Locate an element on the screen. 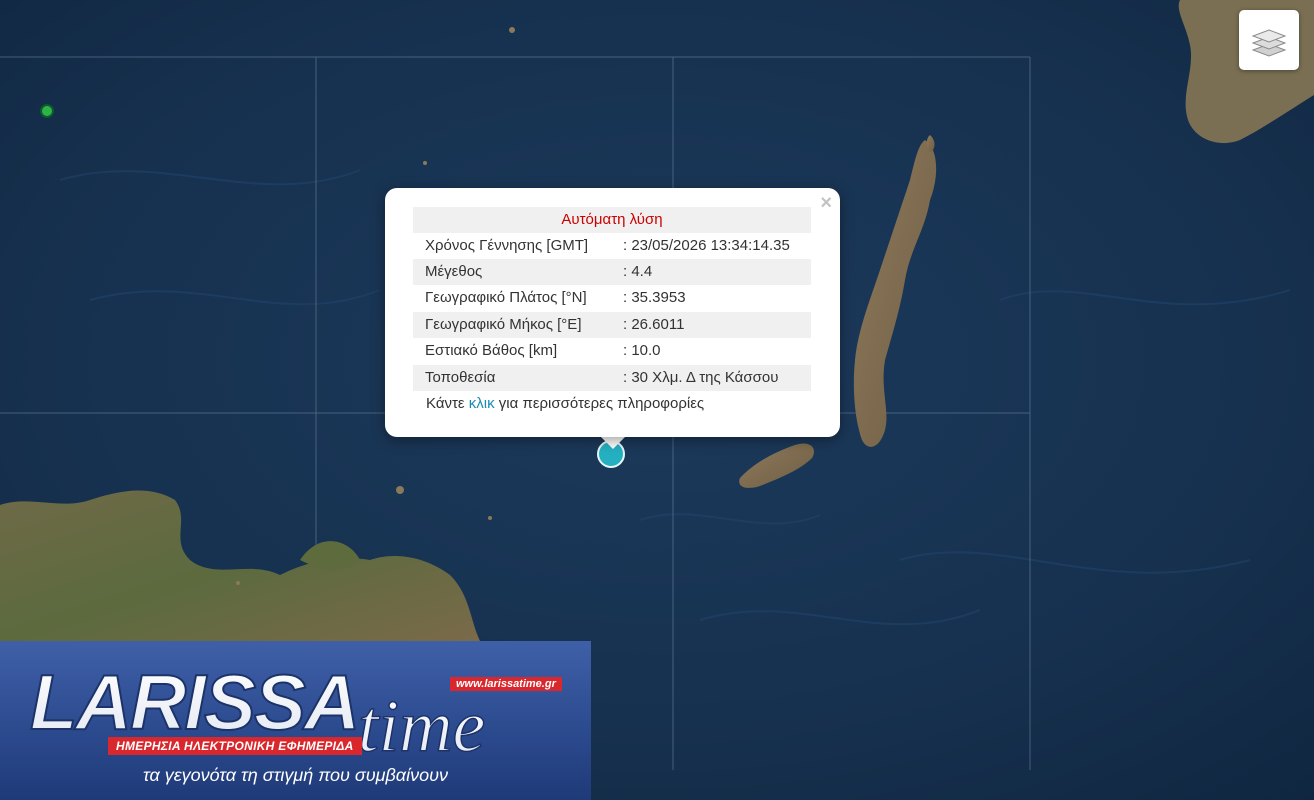  row-value: : 10.0 is located at coordinates (642, 350).